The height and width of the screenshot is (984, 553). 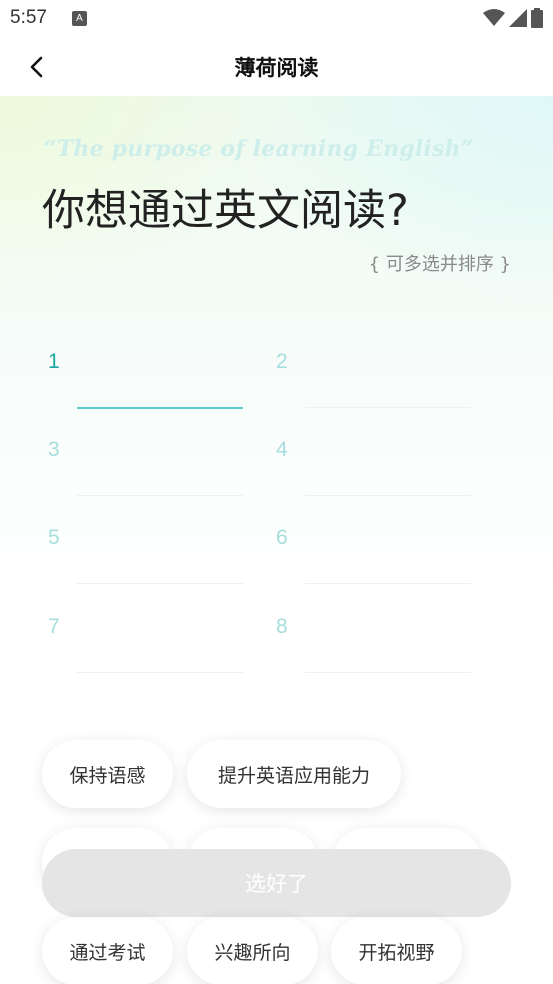 I want to click on signal-icon, so click(x=518, y=18).